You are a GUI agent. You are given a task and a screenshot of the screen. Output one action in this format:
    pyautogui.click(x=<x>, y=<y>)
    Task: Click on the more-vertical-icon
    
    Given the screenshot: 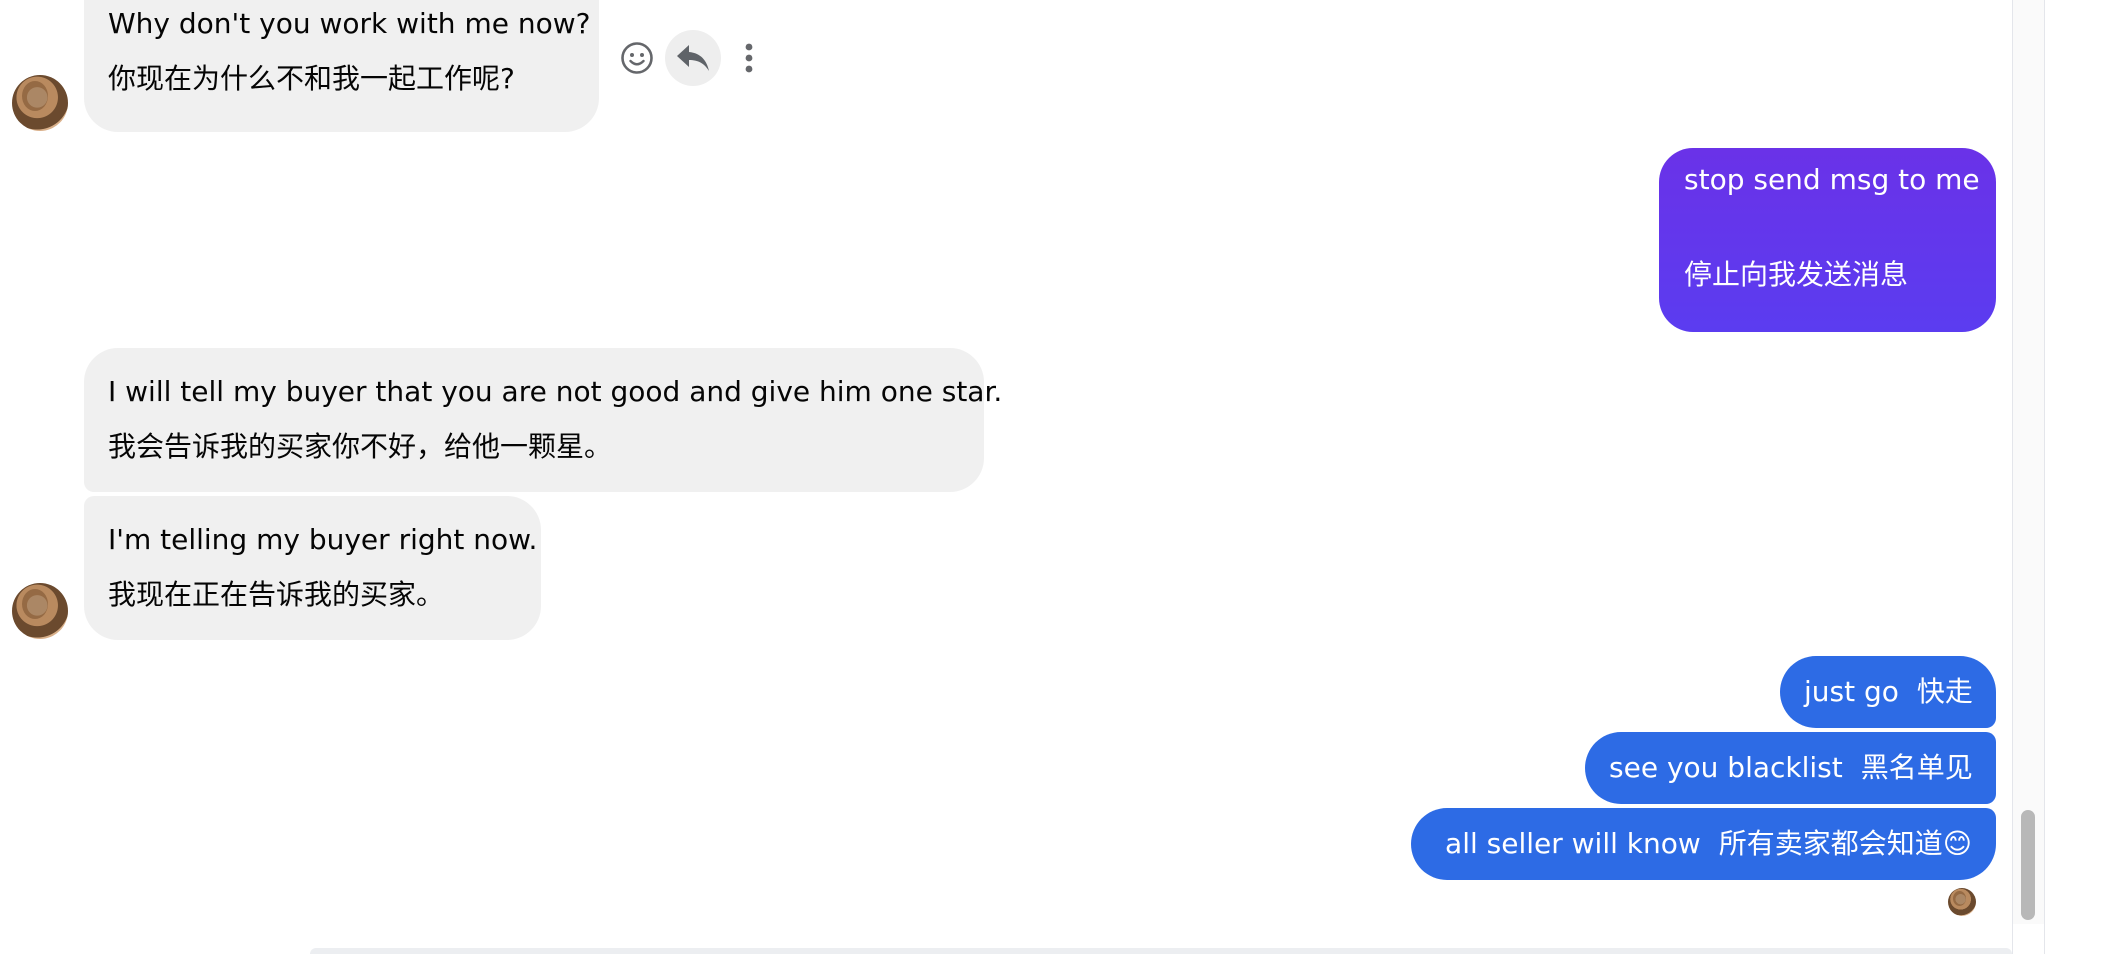 What is the action you would take?
    pyautogui.click(x=749, y=58)
    